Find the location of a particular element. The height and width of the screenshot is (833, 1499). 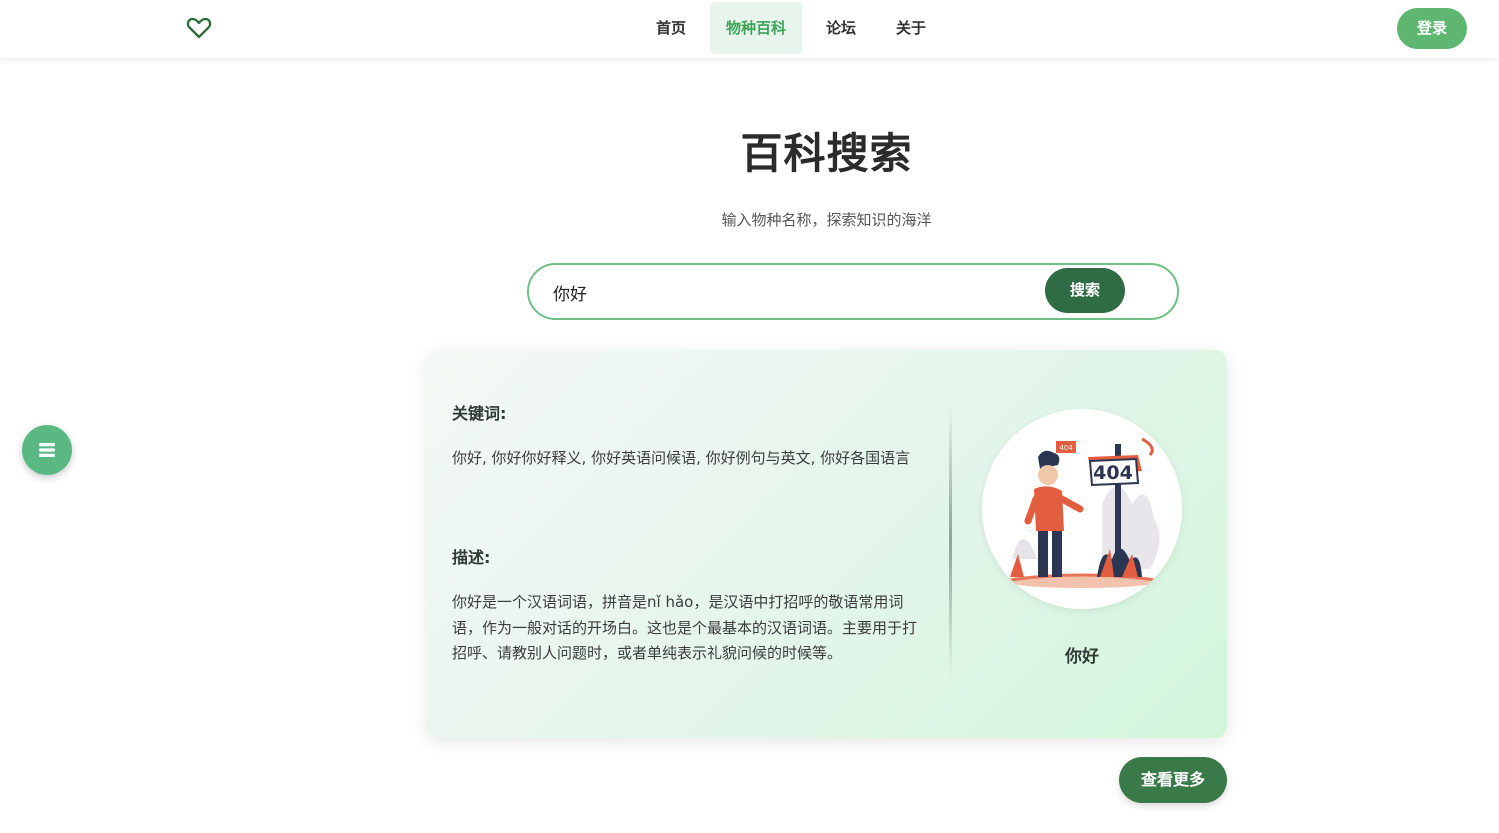

keywords-text: 你好, 你好你好释义, 你好英语问候语, 你好例句与英文, 你好各国语言 is located at coordinates (681, 458).